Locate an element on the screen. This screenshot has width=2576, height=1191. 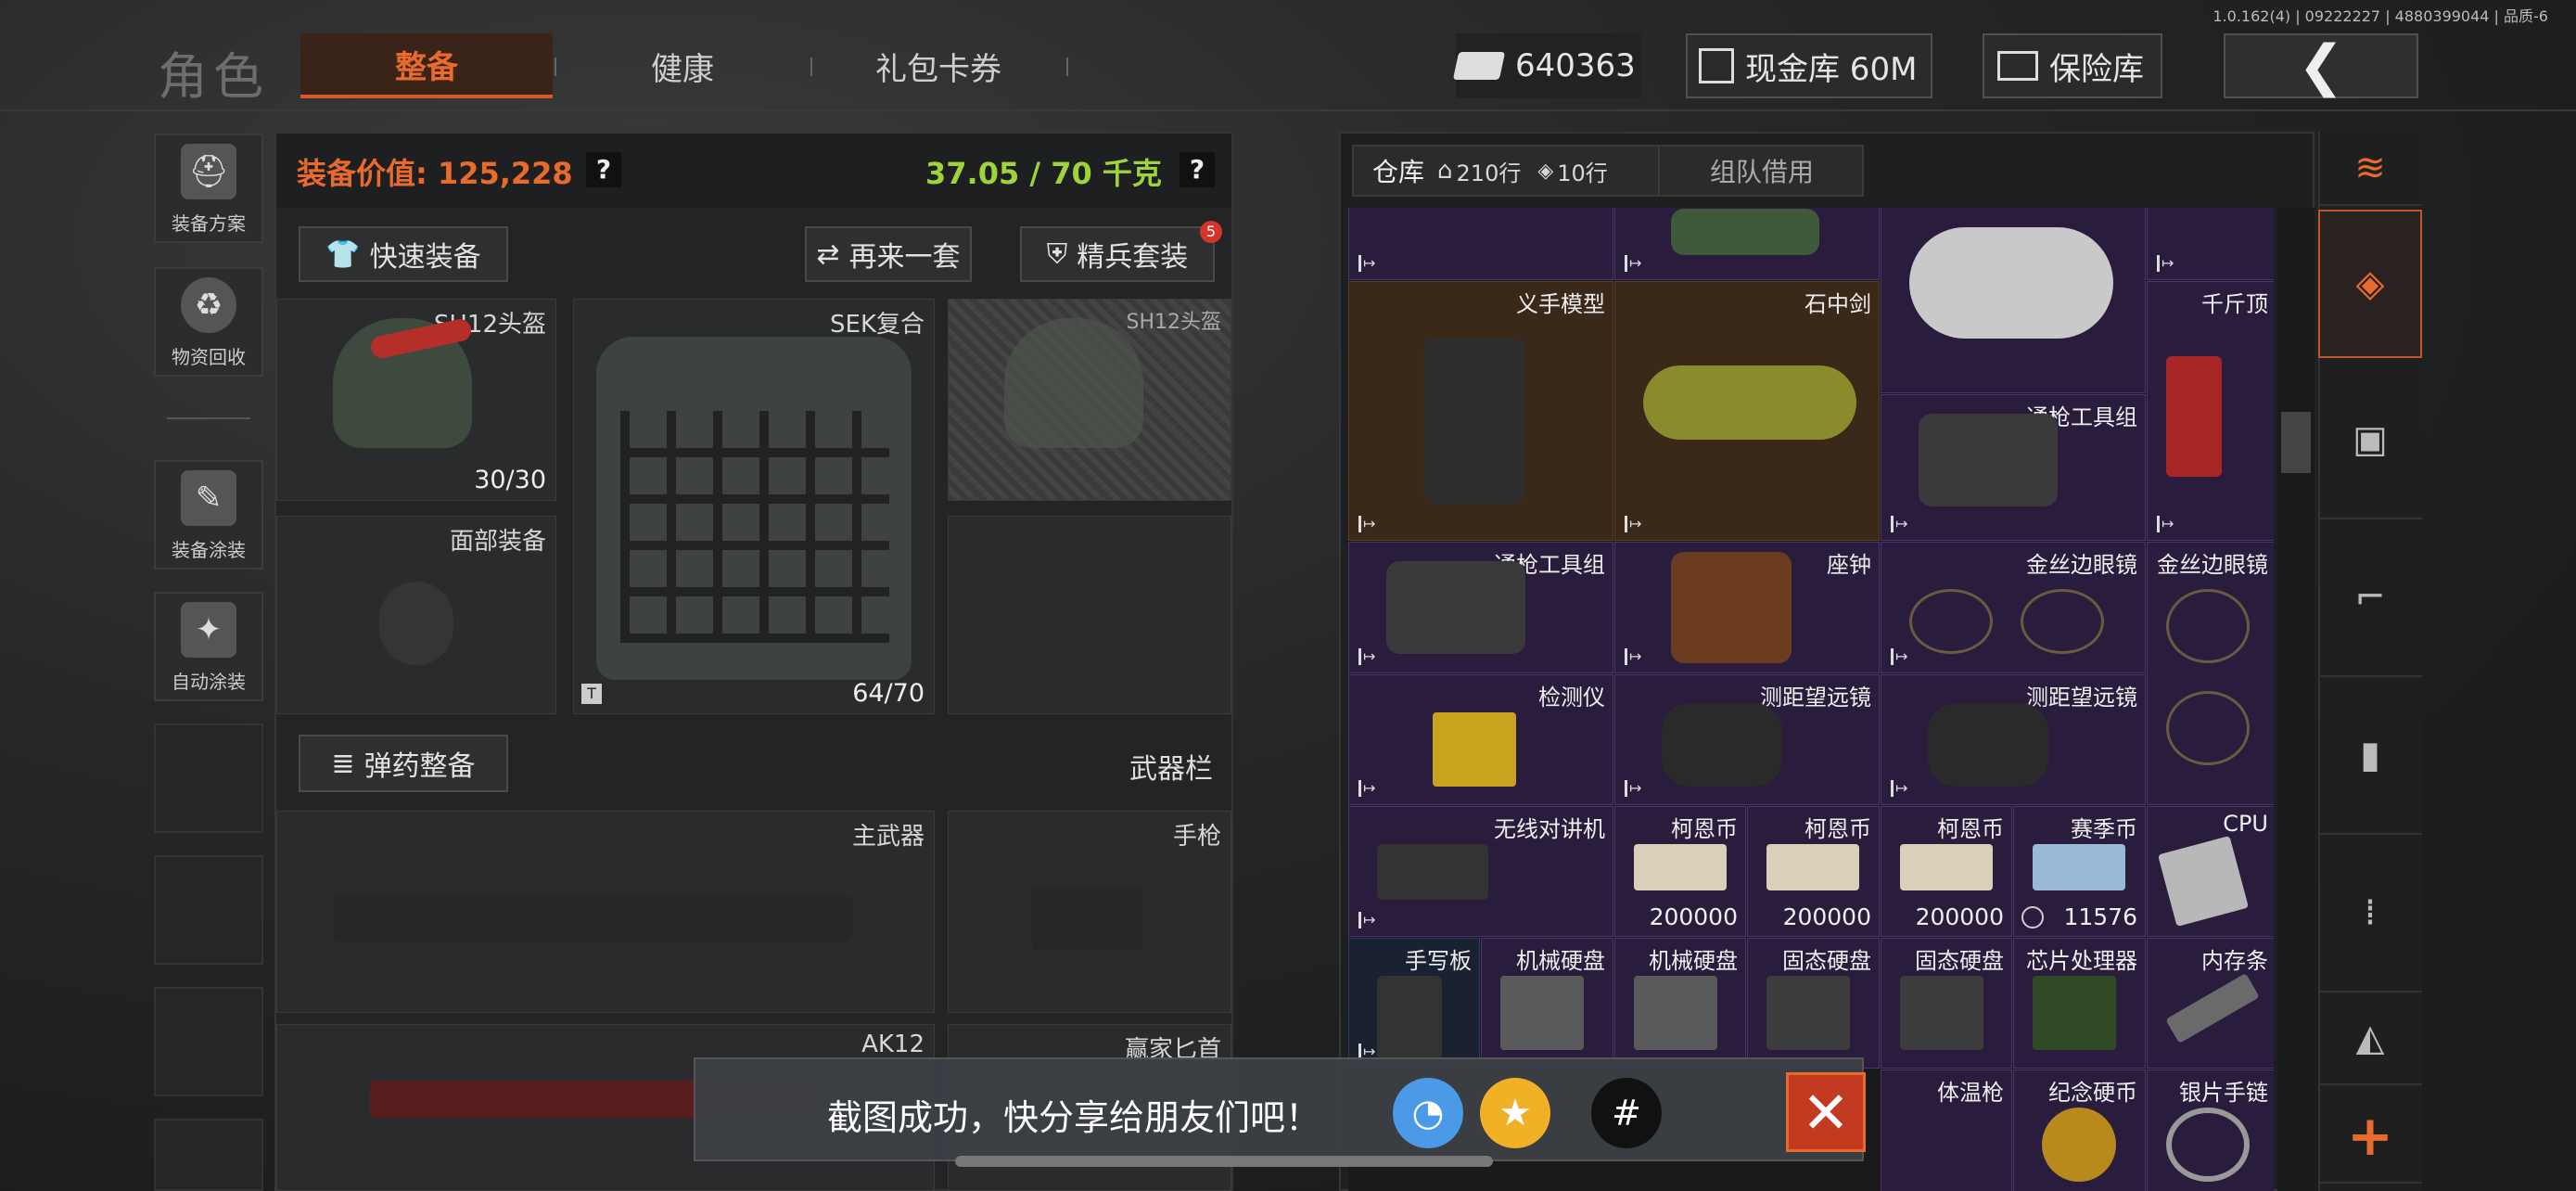
ammo-button: ≣ 弹药整备 is located at coordinates (403, 764).